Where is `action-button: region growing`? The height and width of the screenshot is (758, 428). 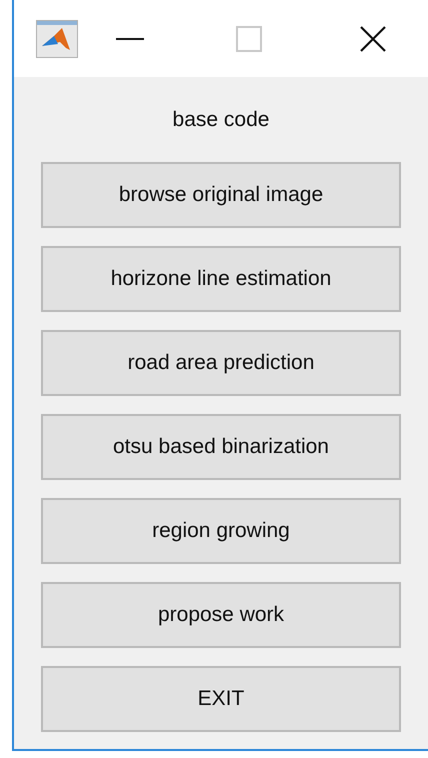 action-button: region growing is located at coordinates (221, 531).